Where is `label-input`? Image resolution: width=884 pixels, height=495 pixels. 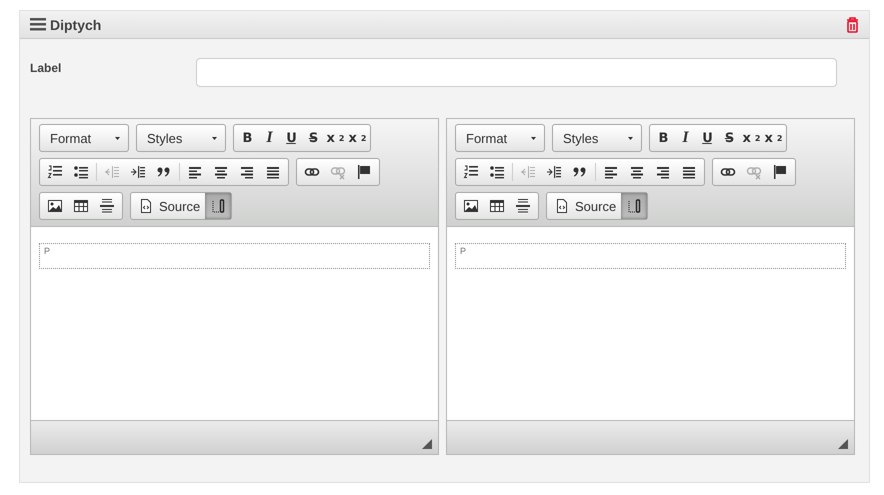 label-input is located at coordinates (516, 72).